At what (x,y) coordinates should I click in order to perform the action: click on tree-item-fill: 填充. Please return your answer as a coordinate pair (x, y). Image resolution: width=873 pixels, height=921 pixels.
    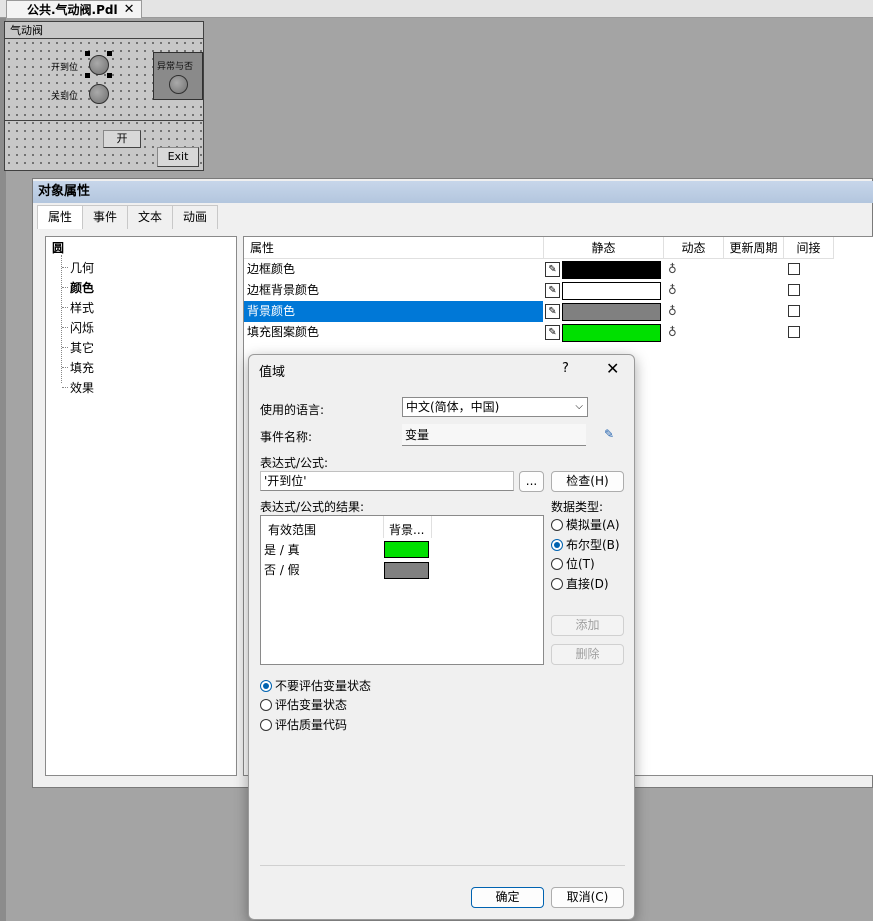
    Looking at the image, I should click on (77, 367).